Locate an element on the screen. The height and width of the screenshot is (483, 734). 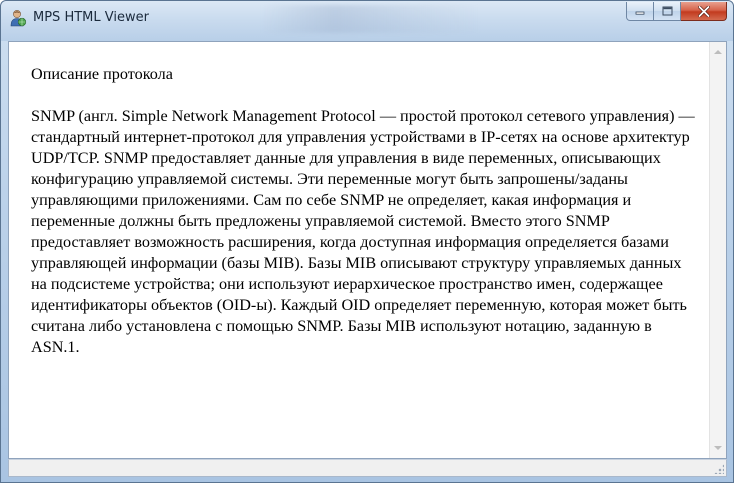
title-bar-reflection is located at coordinates (371, 19).